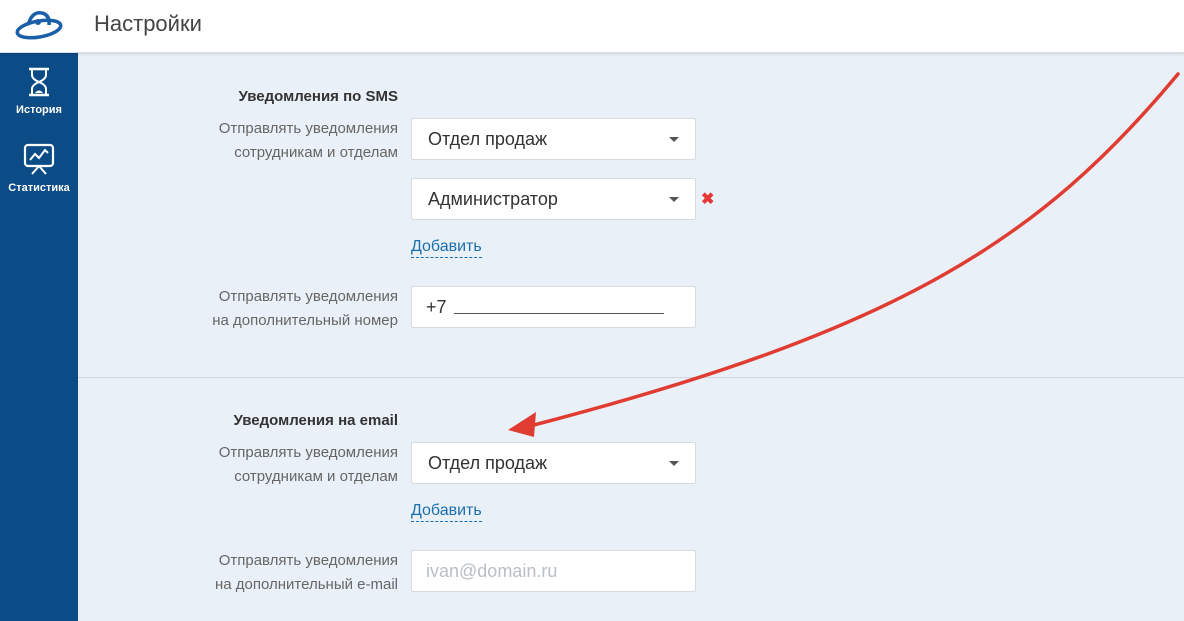 Image resolution: width=1184 pixels, height=621 pixels. Describe the element at coordinates (39, 26) in the screenshot. I see `ufo-logo-icon` at that location.